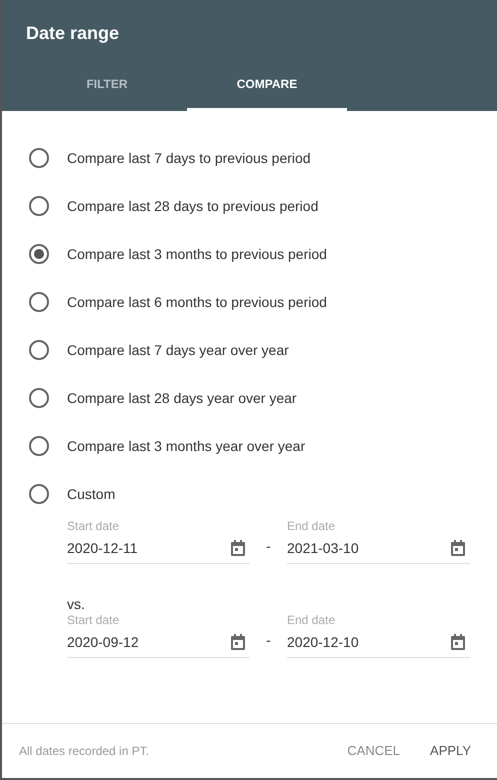 The width and height of the screenshot is (497, 780). What do you see at coordinates (192, 206) in the screenshot?
I see `option-label: Compare last 28 days to previous period` at bounding box center [192, 206].